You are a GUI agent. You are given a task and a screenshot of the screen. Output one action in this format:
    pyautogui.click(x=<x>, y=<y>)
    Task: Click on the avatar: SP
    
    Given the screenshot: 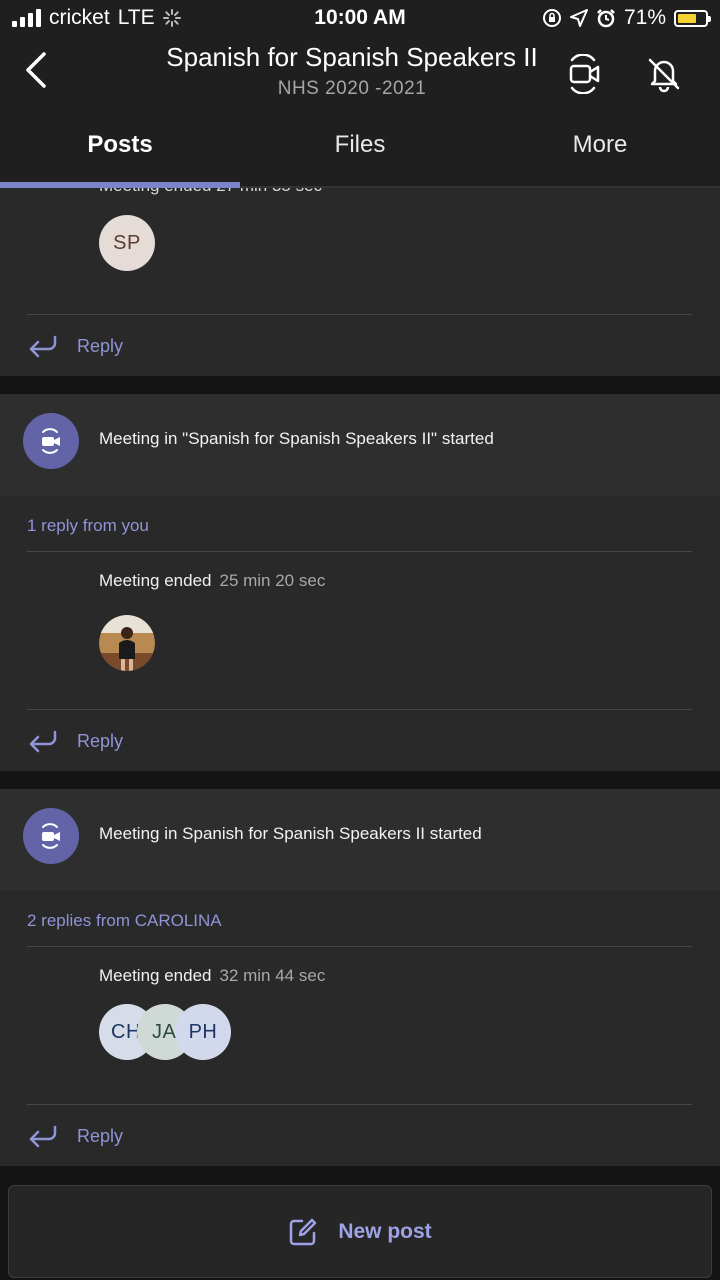 What is the action you would take?
    pyautogui.click(x=127, y=243)
    